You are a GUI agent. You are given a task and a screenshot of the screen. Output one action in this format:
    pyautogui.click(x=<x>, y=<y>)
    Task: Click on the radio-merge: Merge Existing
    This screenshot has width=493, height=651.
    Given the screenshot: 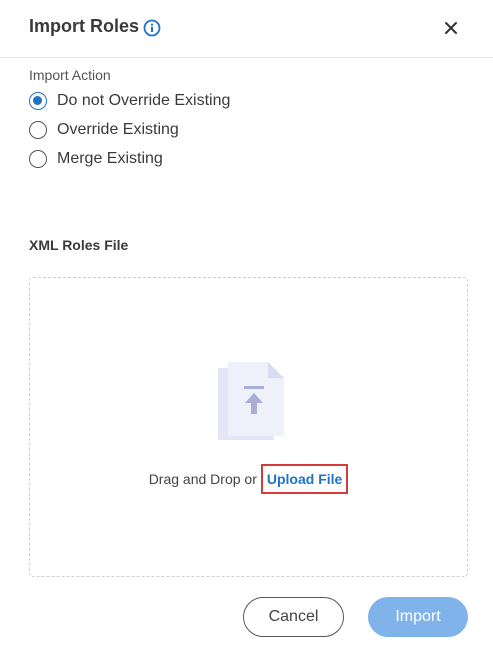 What is the action you would take?
    pyautogui.click(x=96, y=159)
    